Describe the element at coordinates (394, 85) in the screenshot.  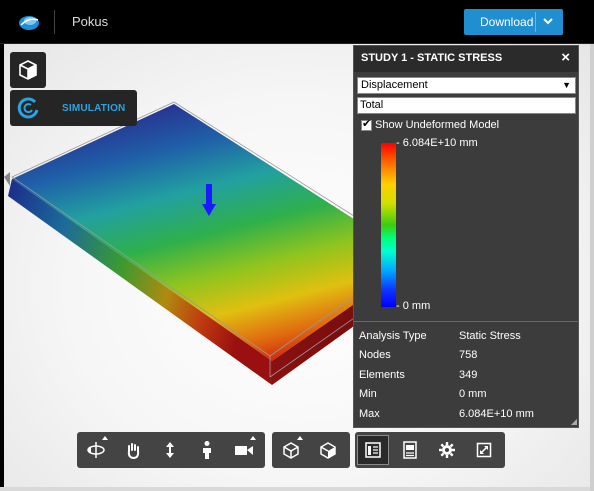
I see `result-type-value: Displacement` at that location.